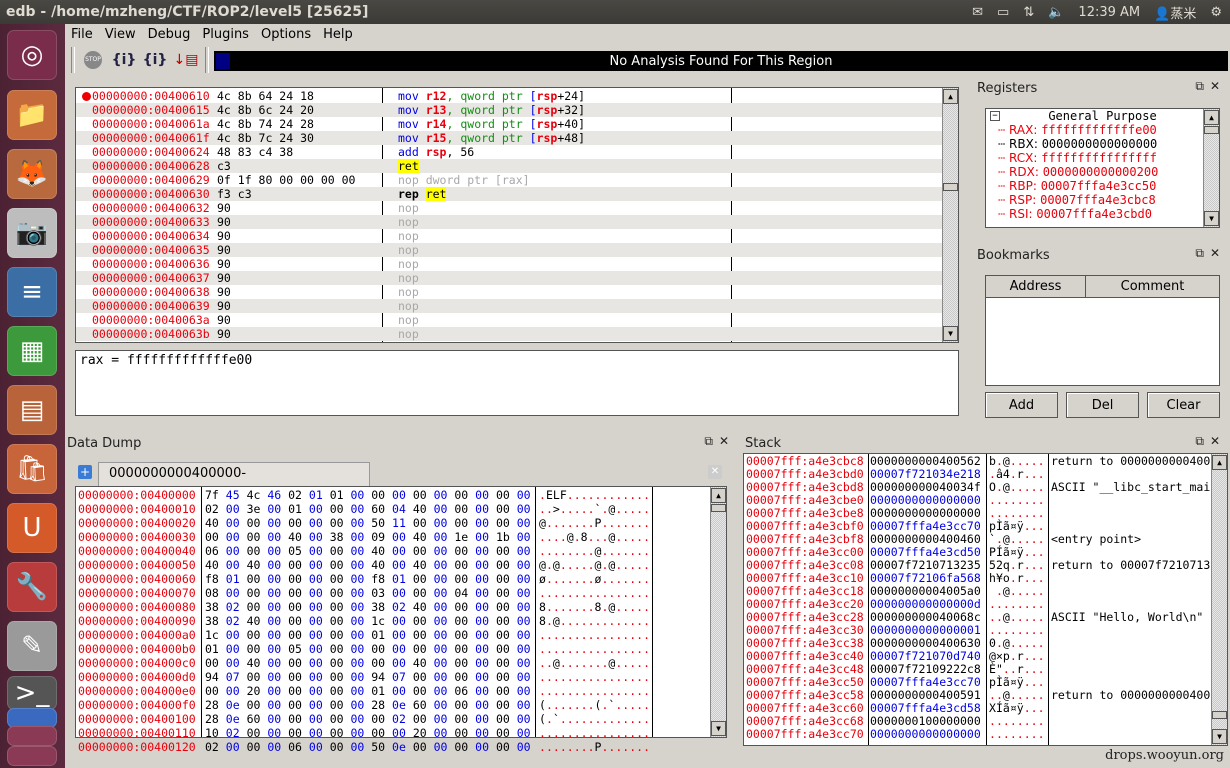 Image resolution: width=1230 pixels, height=768 pixels. What do you see at coordinates (1102, 130) in the screenshot?
I see `register-row: ┄ RAX: fffffffffffffe00` at bounding box center [1102, 130].